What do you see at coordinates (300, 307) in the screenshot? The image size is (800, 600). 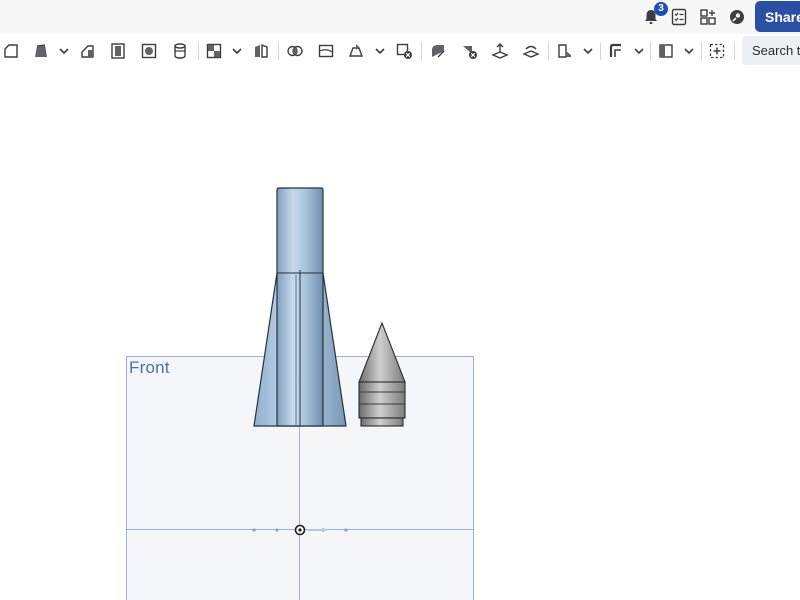 I see `blue-part-body` at bounding box center [300, 307].